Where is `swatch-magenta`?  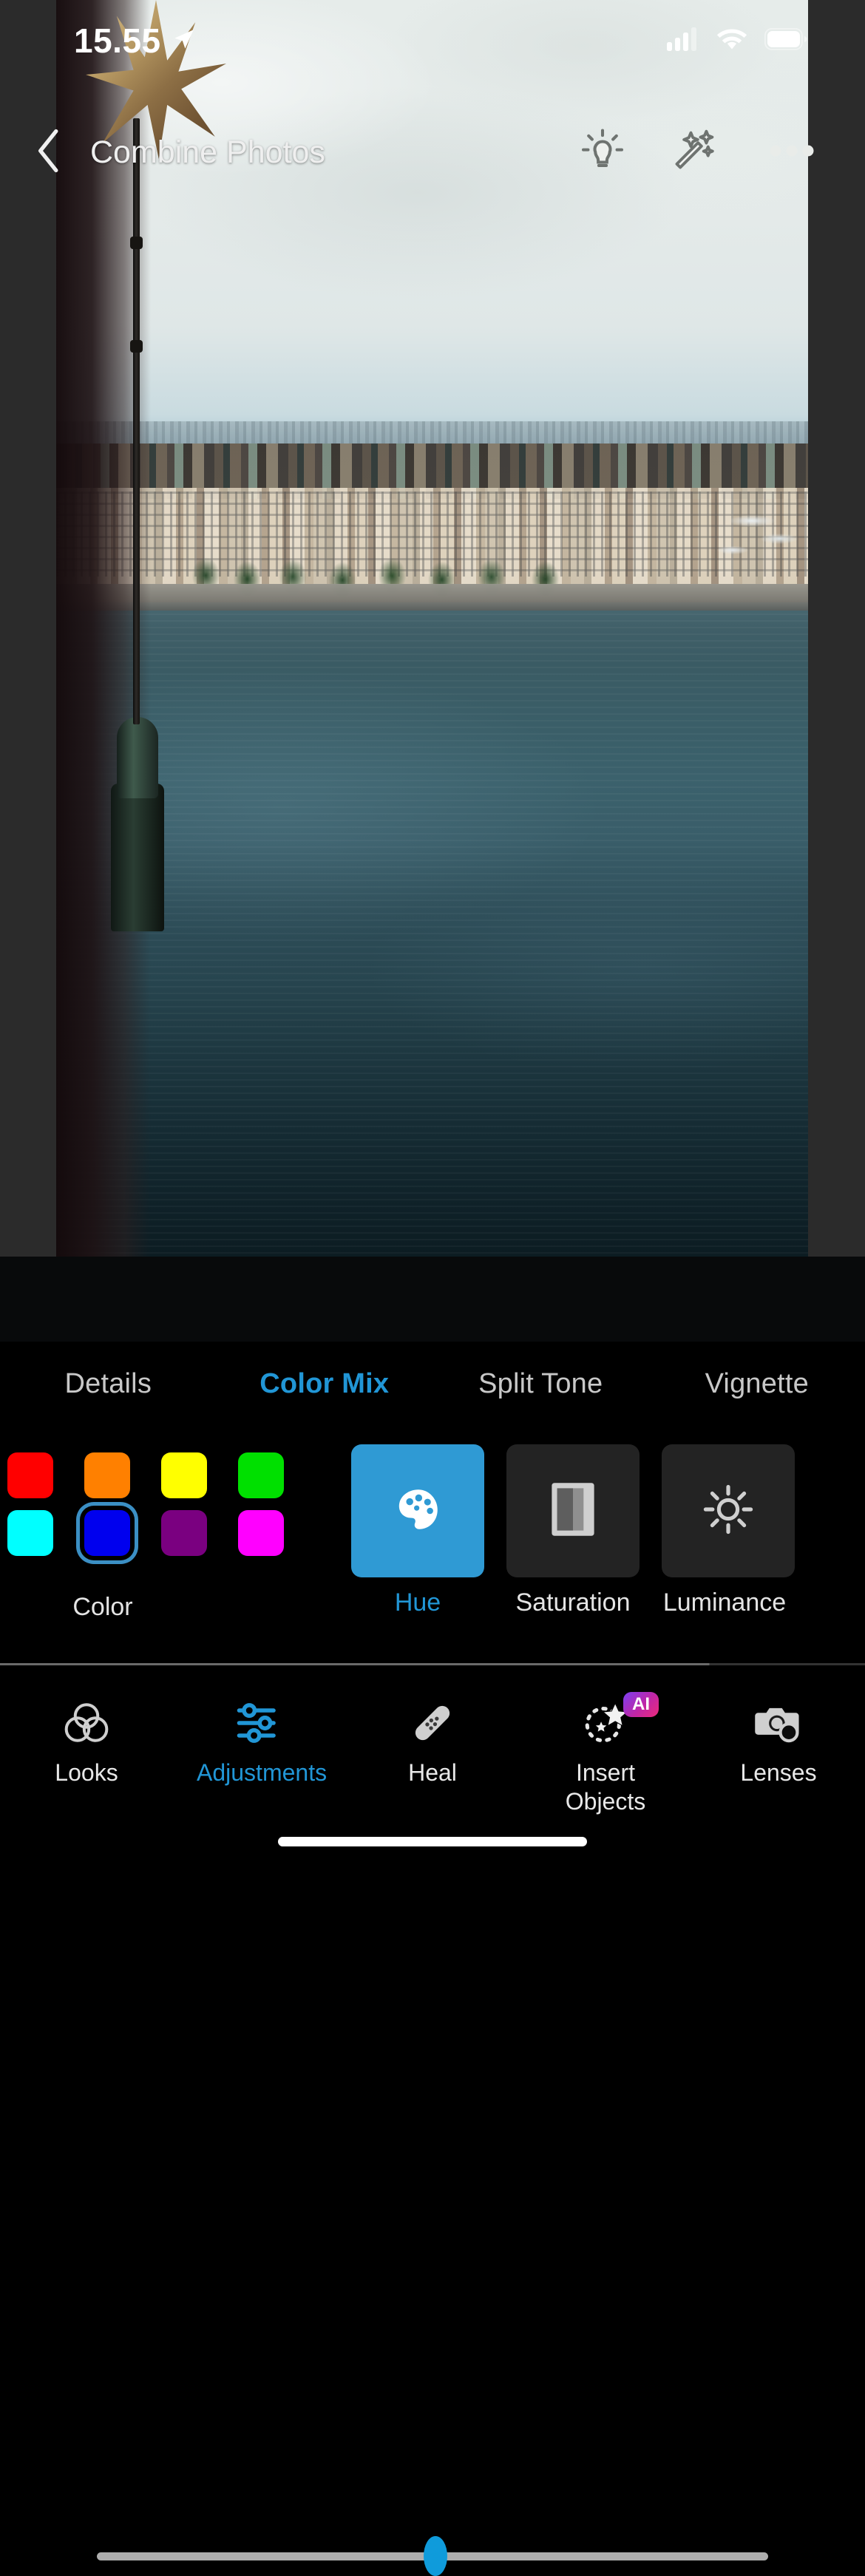
swatch-magenta is located at coordinates (261, 1533).